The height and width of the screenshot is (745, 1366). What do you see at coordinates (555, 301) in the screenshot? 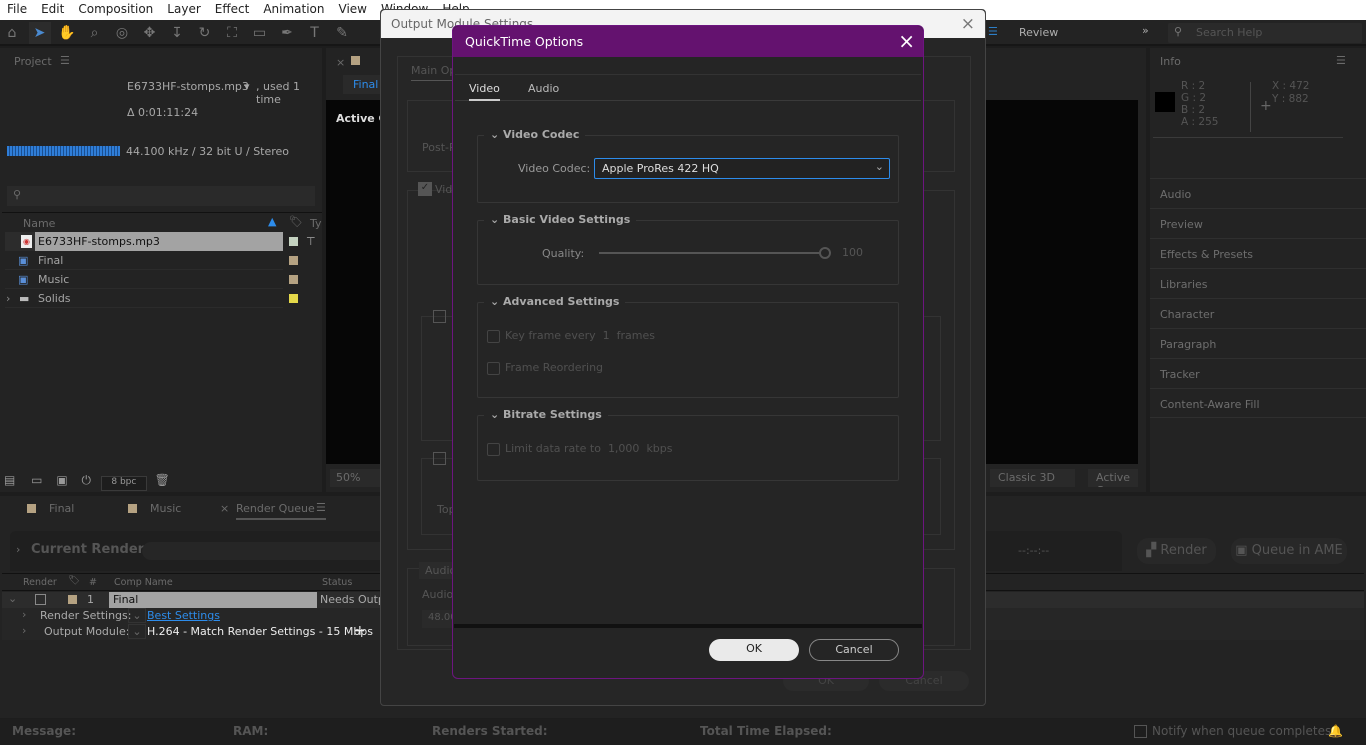
I see `advanced-header: ⌄ Advanced Settings` at bounding box center [555, 301].